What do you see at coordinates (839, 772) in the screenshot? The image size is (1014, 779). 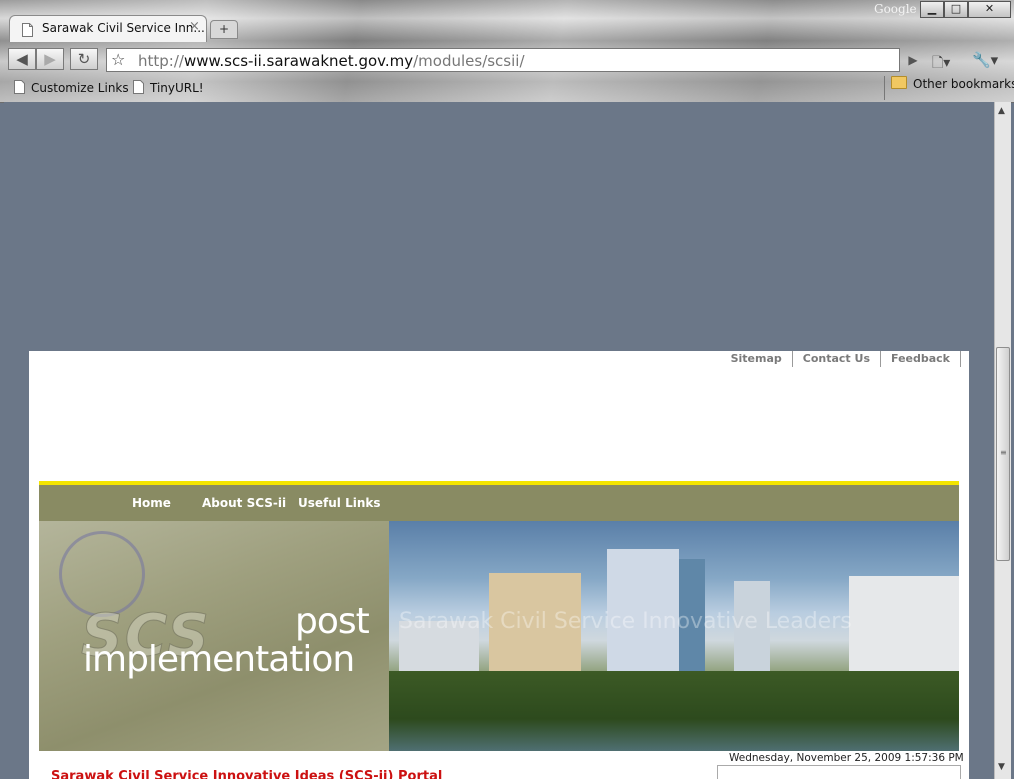 I see `sidebar-box` at bounding box center [839, 772].